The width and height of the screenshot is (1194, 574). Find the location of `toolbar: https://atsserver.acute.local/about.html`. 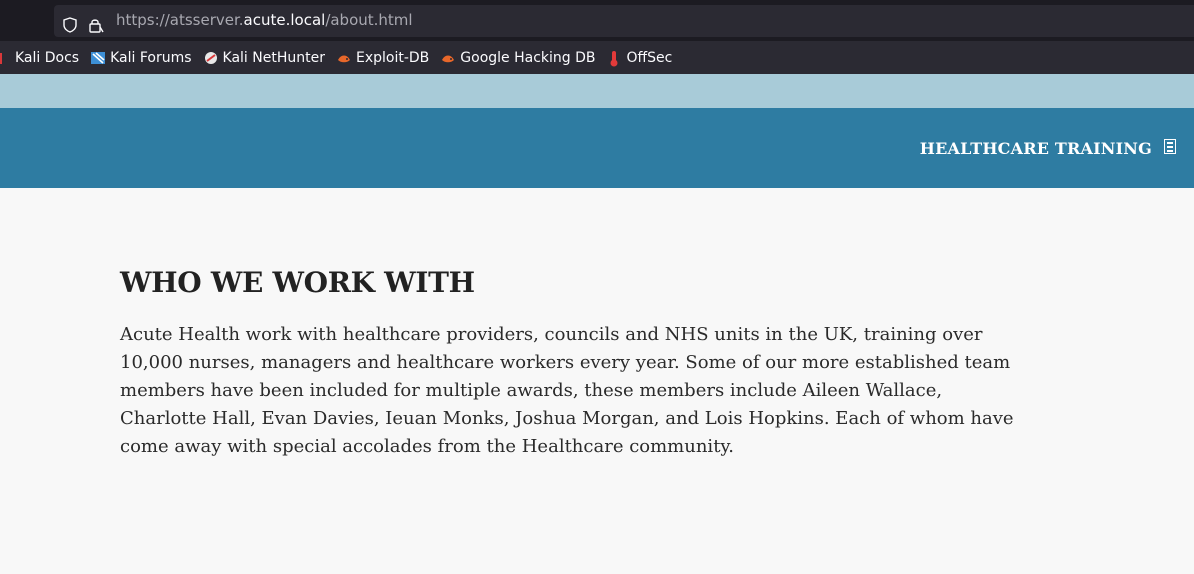

toolbar: https://atsserver.acute.local/about.html is located at coordinates (597, 20).